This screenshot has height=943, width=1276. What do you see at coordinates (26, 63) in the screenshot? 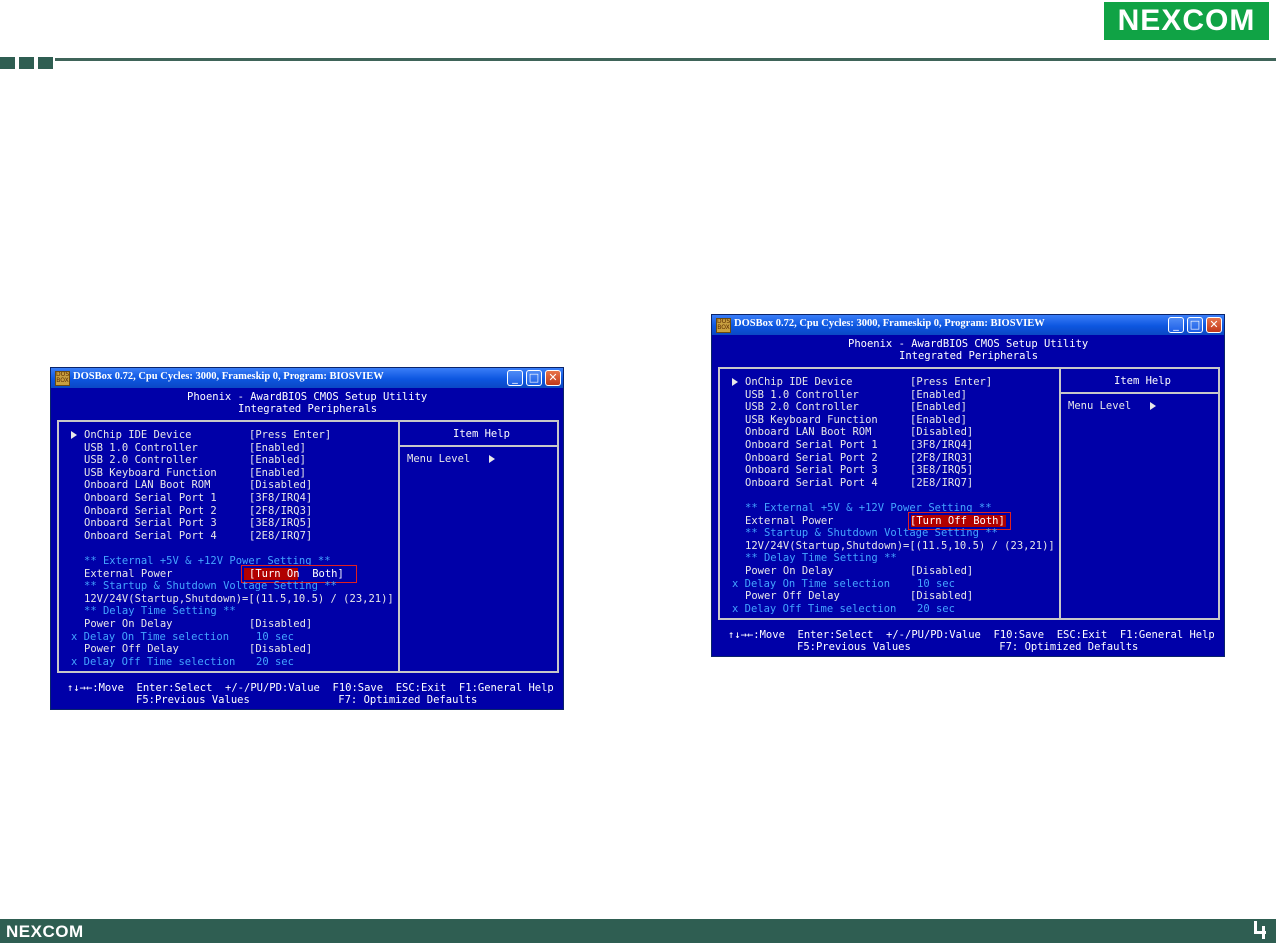
I see `header-blocks` at bounding box center [26, 63].